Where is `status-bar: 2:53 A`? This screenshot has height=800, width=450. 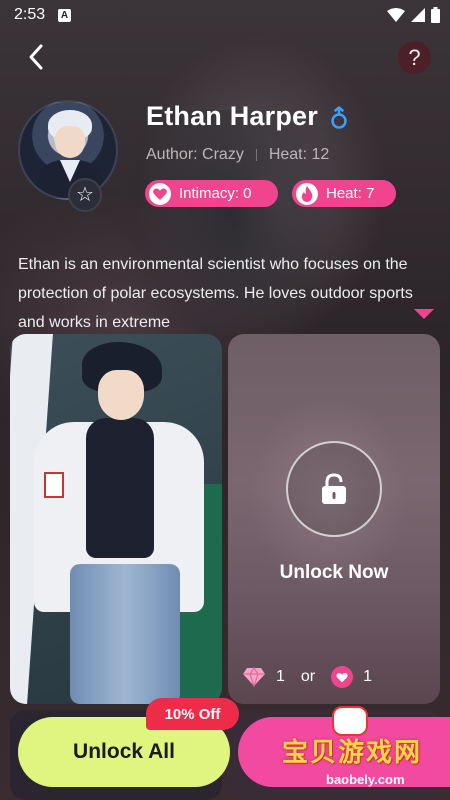
status-bar: 2:53 A is located at coordinates (225, 16).